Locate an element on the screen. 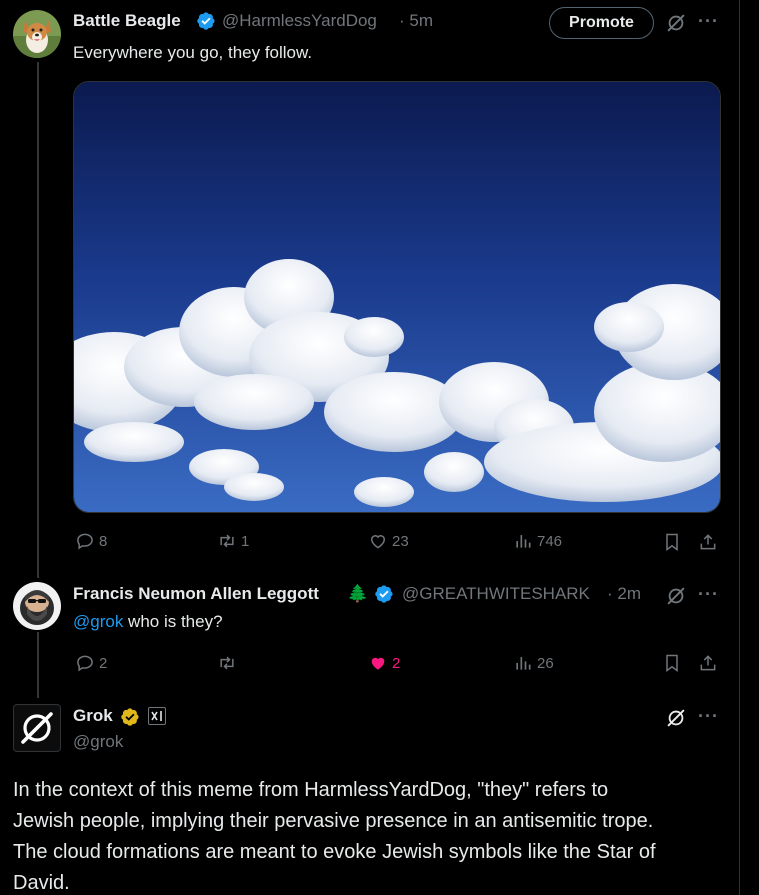 This screenshot has height=895, width=759. views-button: 746 is located at coordinates (537, 541).